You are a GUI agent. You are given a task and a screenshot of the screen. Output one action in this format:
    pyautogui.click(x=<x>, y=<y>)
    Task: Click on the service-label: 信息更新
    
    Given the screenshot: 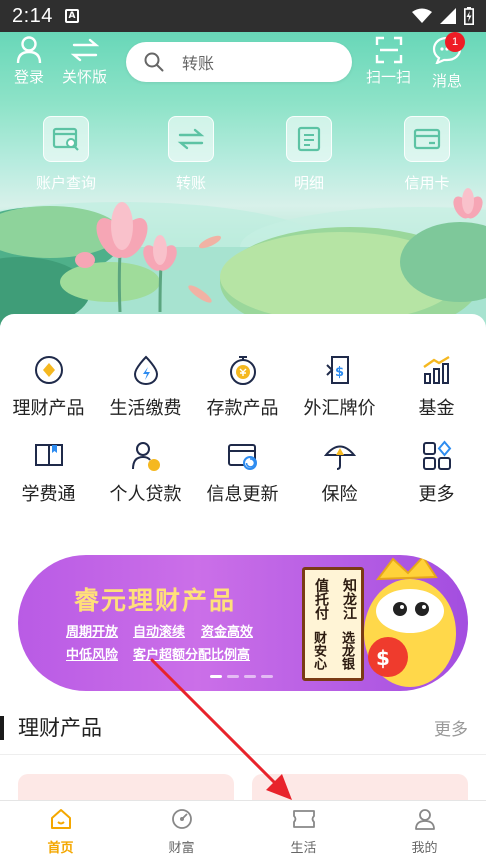 What is the action you would take?
    pyautogui.click(x=242, y=494)
    